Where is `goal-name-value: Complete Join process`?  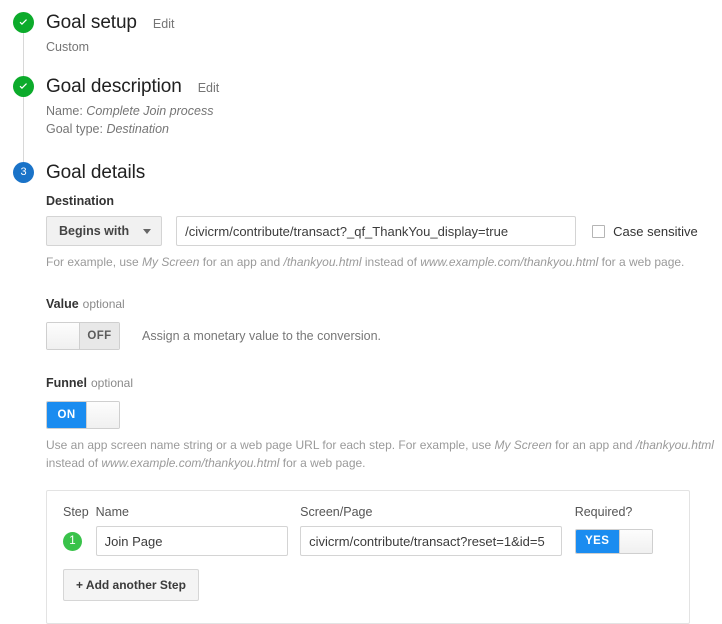 goal-name-value: Complete Join process is located at coordinates (150, 111).